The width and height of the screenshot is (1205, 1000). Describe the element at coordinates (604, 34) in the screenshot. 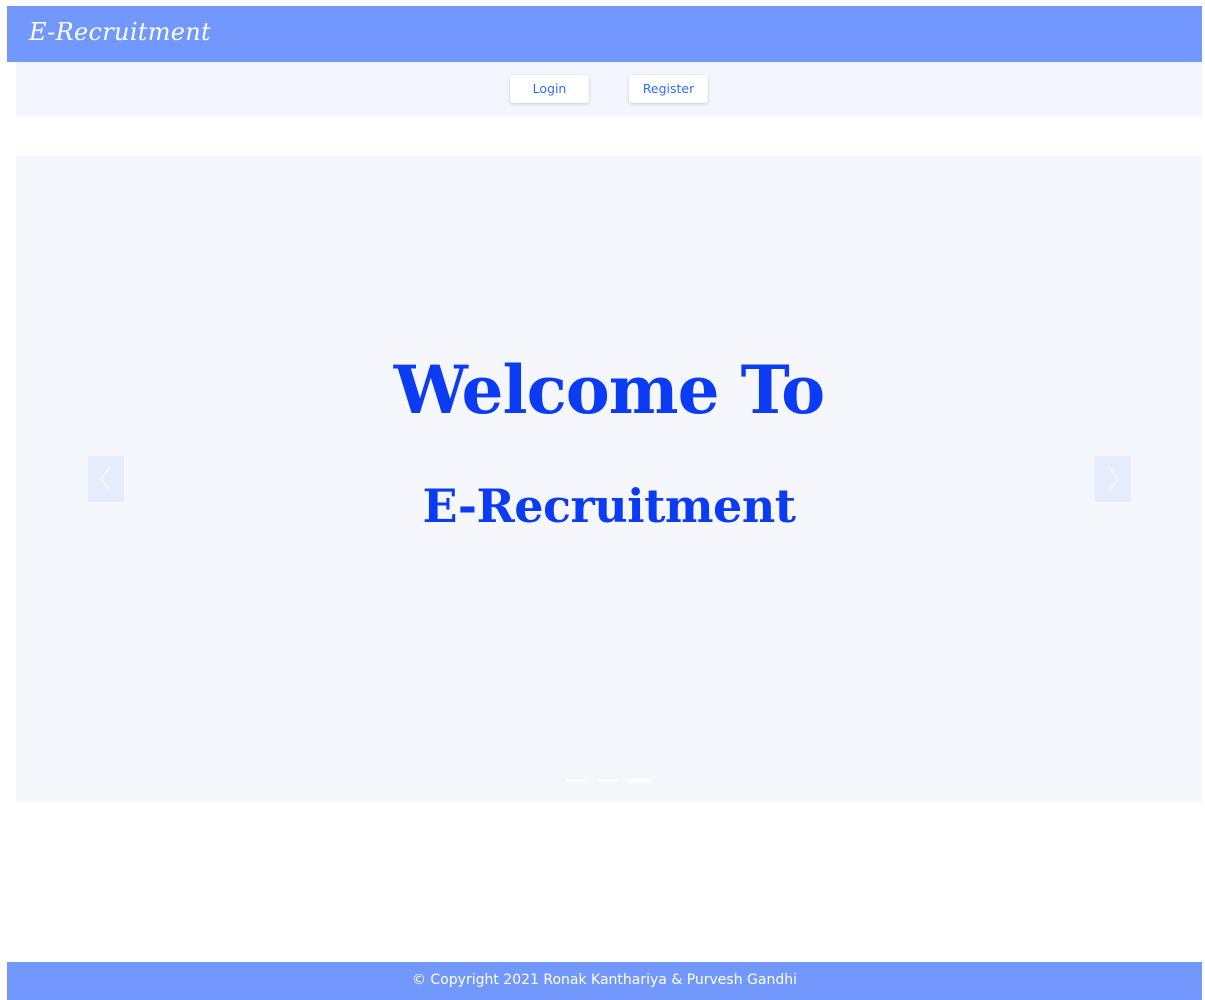

I see `top-brand-bar: E-Recruitment` at that location.